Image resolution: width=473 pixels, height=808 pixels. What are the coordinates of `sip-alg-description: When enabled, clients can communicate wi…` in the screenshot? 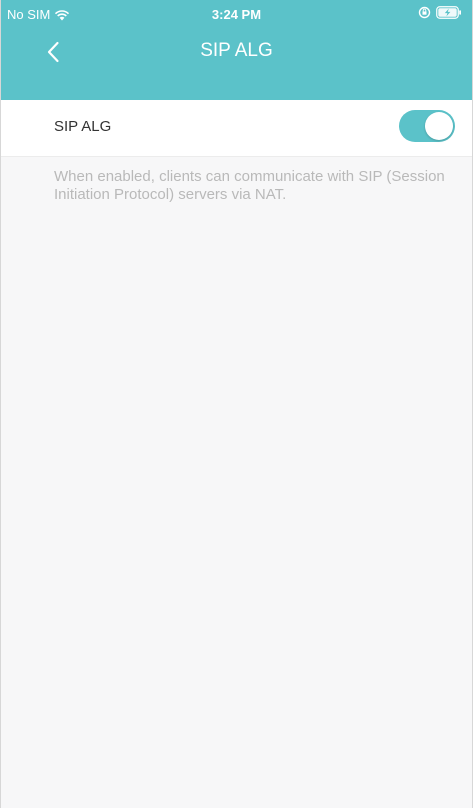 It's located at (249, 185).